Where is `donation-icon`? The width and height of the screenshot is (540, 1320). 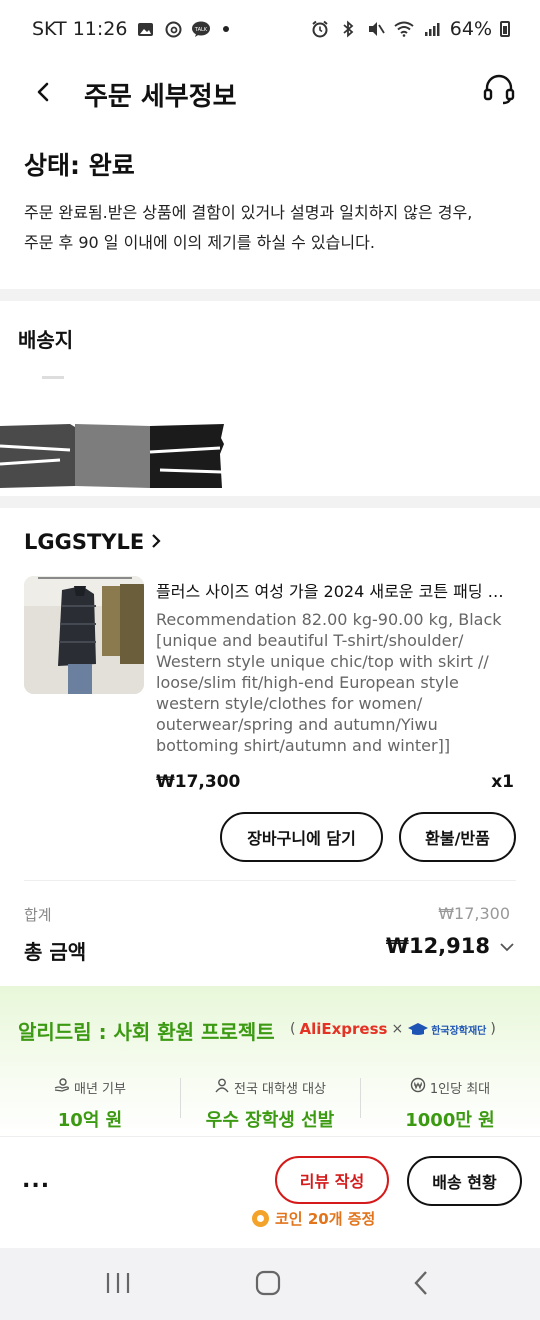
donation-icon is located at coordinates (62, 1087).